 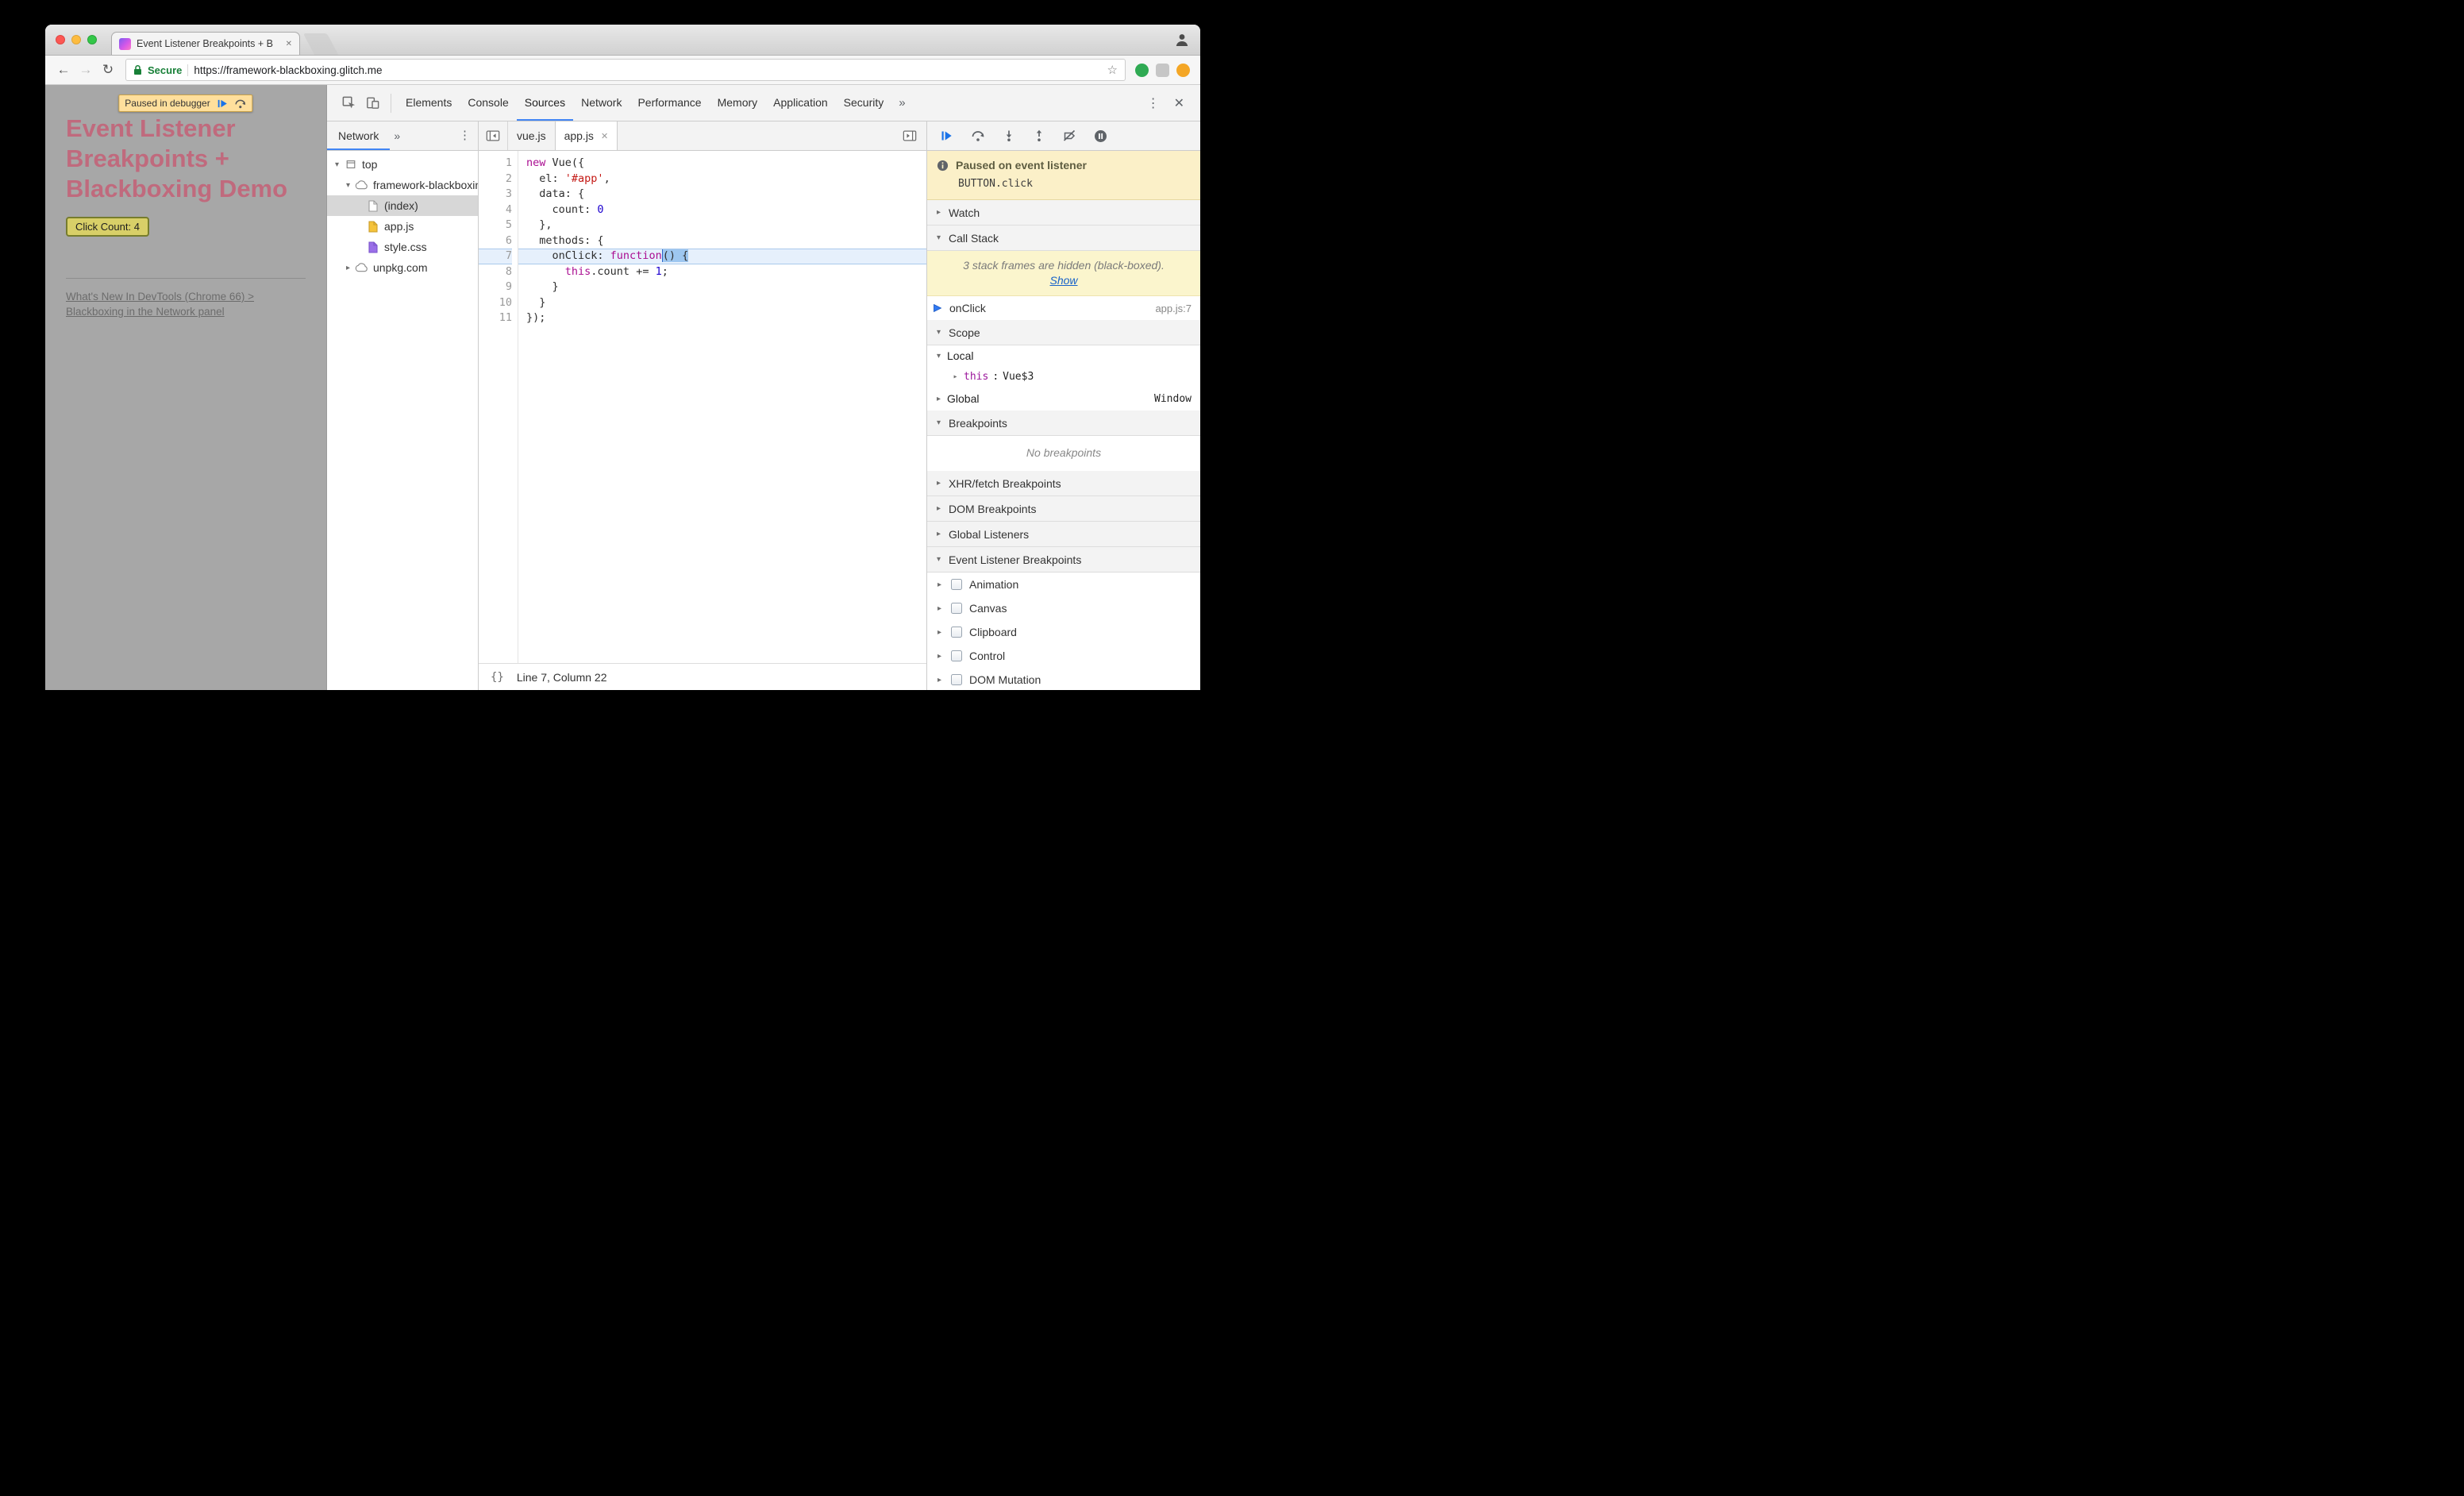 I want to click on navigator-more-tabs-icon: », so click(x=397, y=135).